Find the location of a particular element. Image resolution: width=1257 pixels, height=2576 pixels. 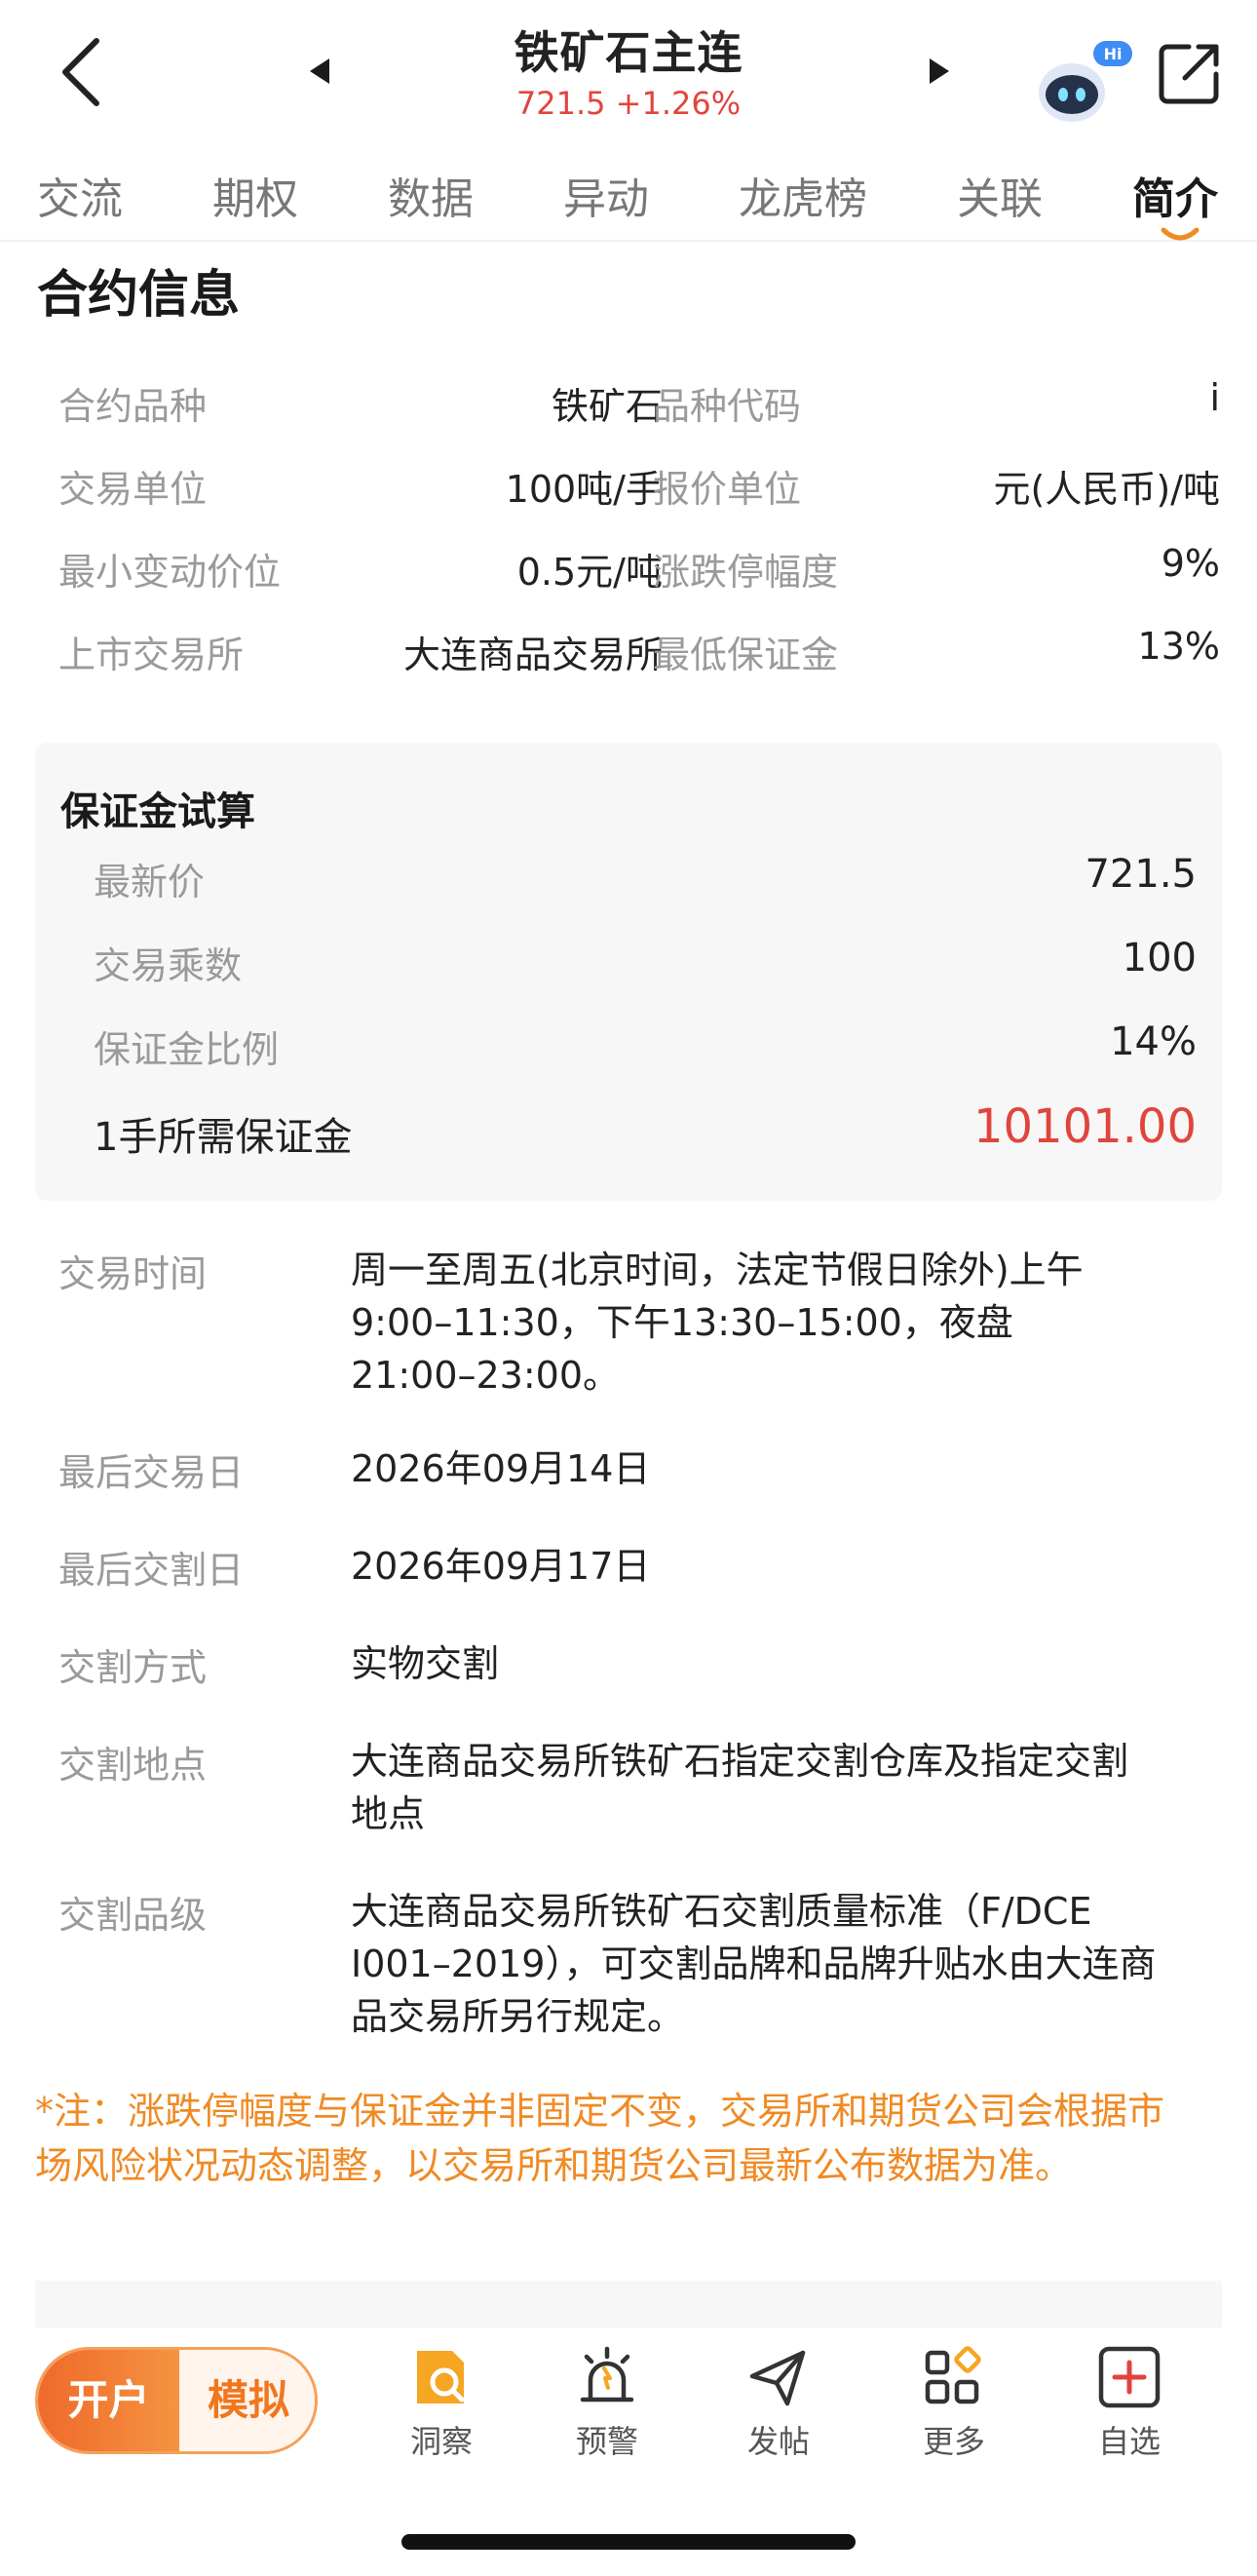

detail-label: 交割品级 is located at coordinates (133, 1915).